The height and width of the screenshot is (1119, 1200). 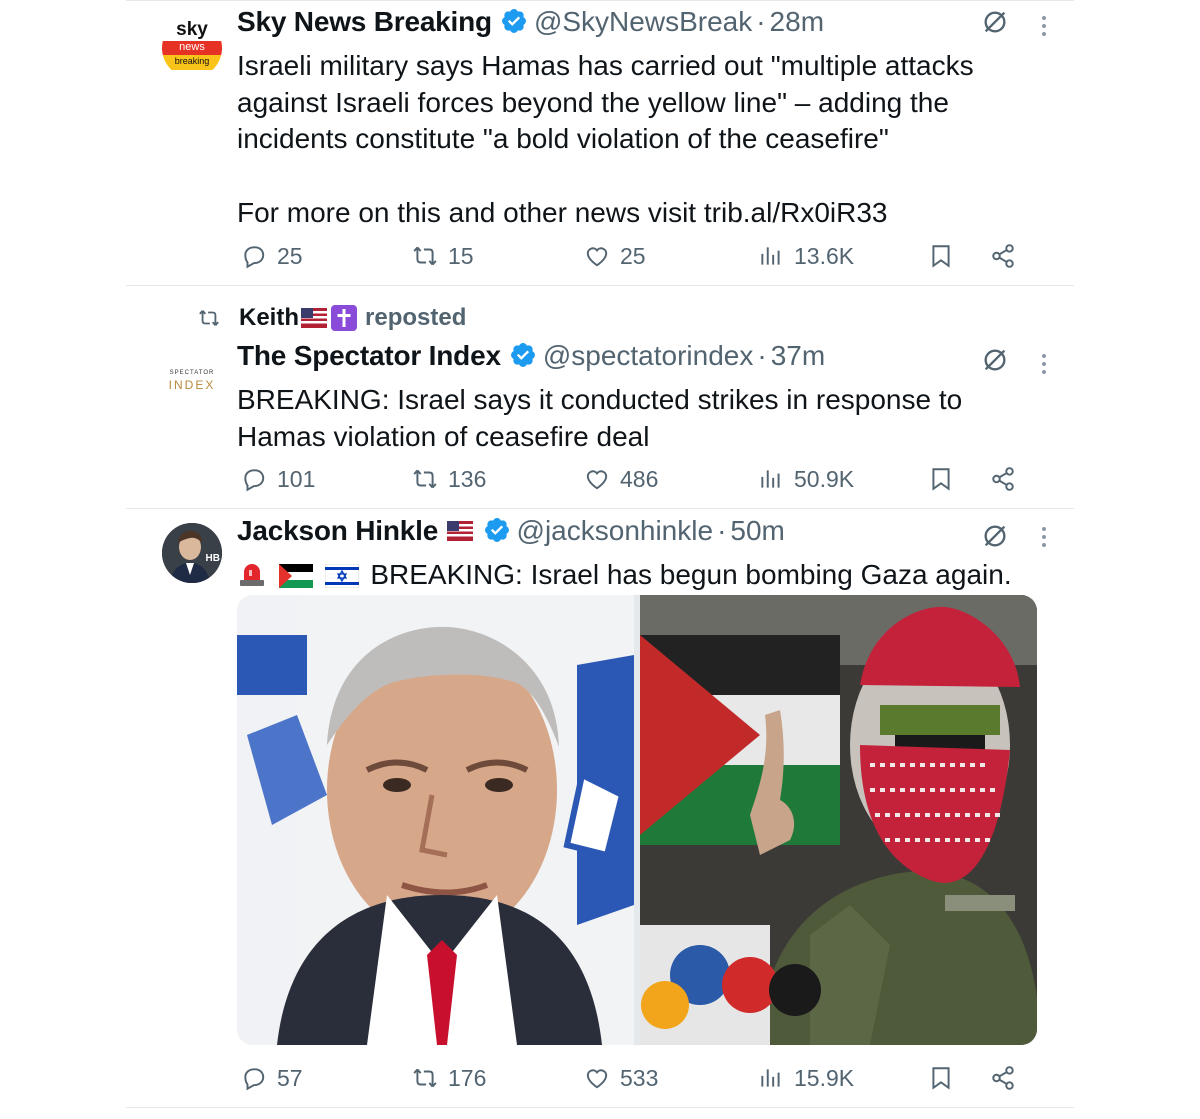 I want to click on media-photo-right, so click(x=838, y=820).